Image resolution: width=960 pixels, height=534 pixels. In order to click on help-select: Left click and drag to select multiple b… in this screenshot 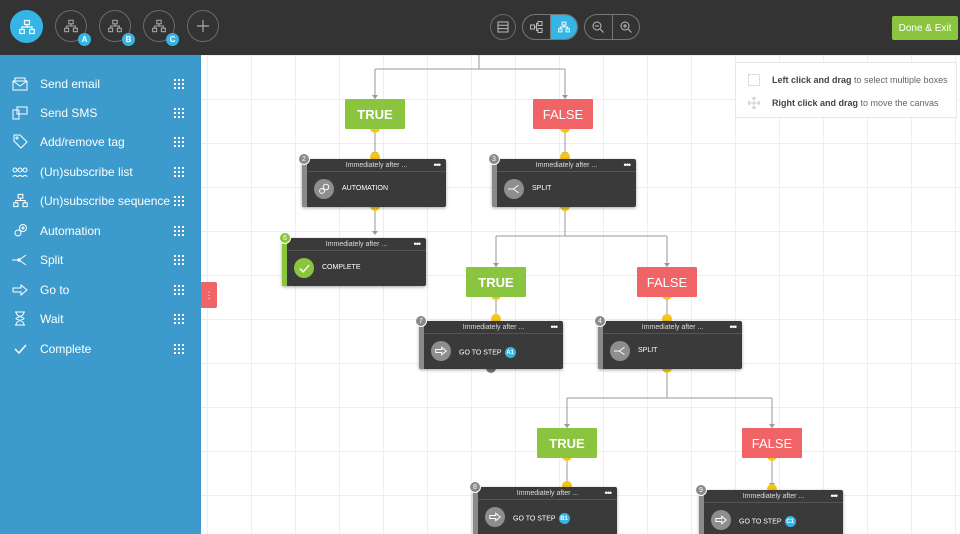, I will do `click(860, 80)`.